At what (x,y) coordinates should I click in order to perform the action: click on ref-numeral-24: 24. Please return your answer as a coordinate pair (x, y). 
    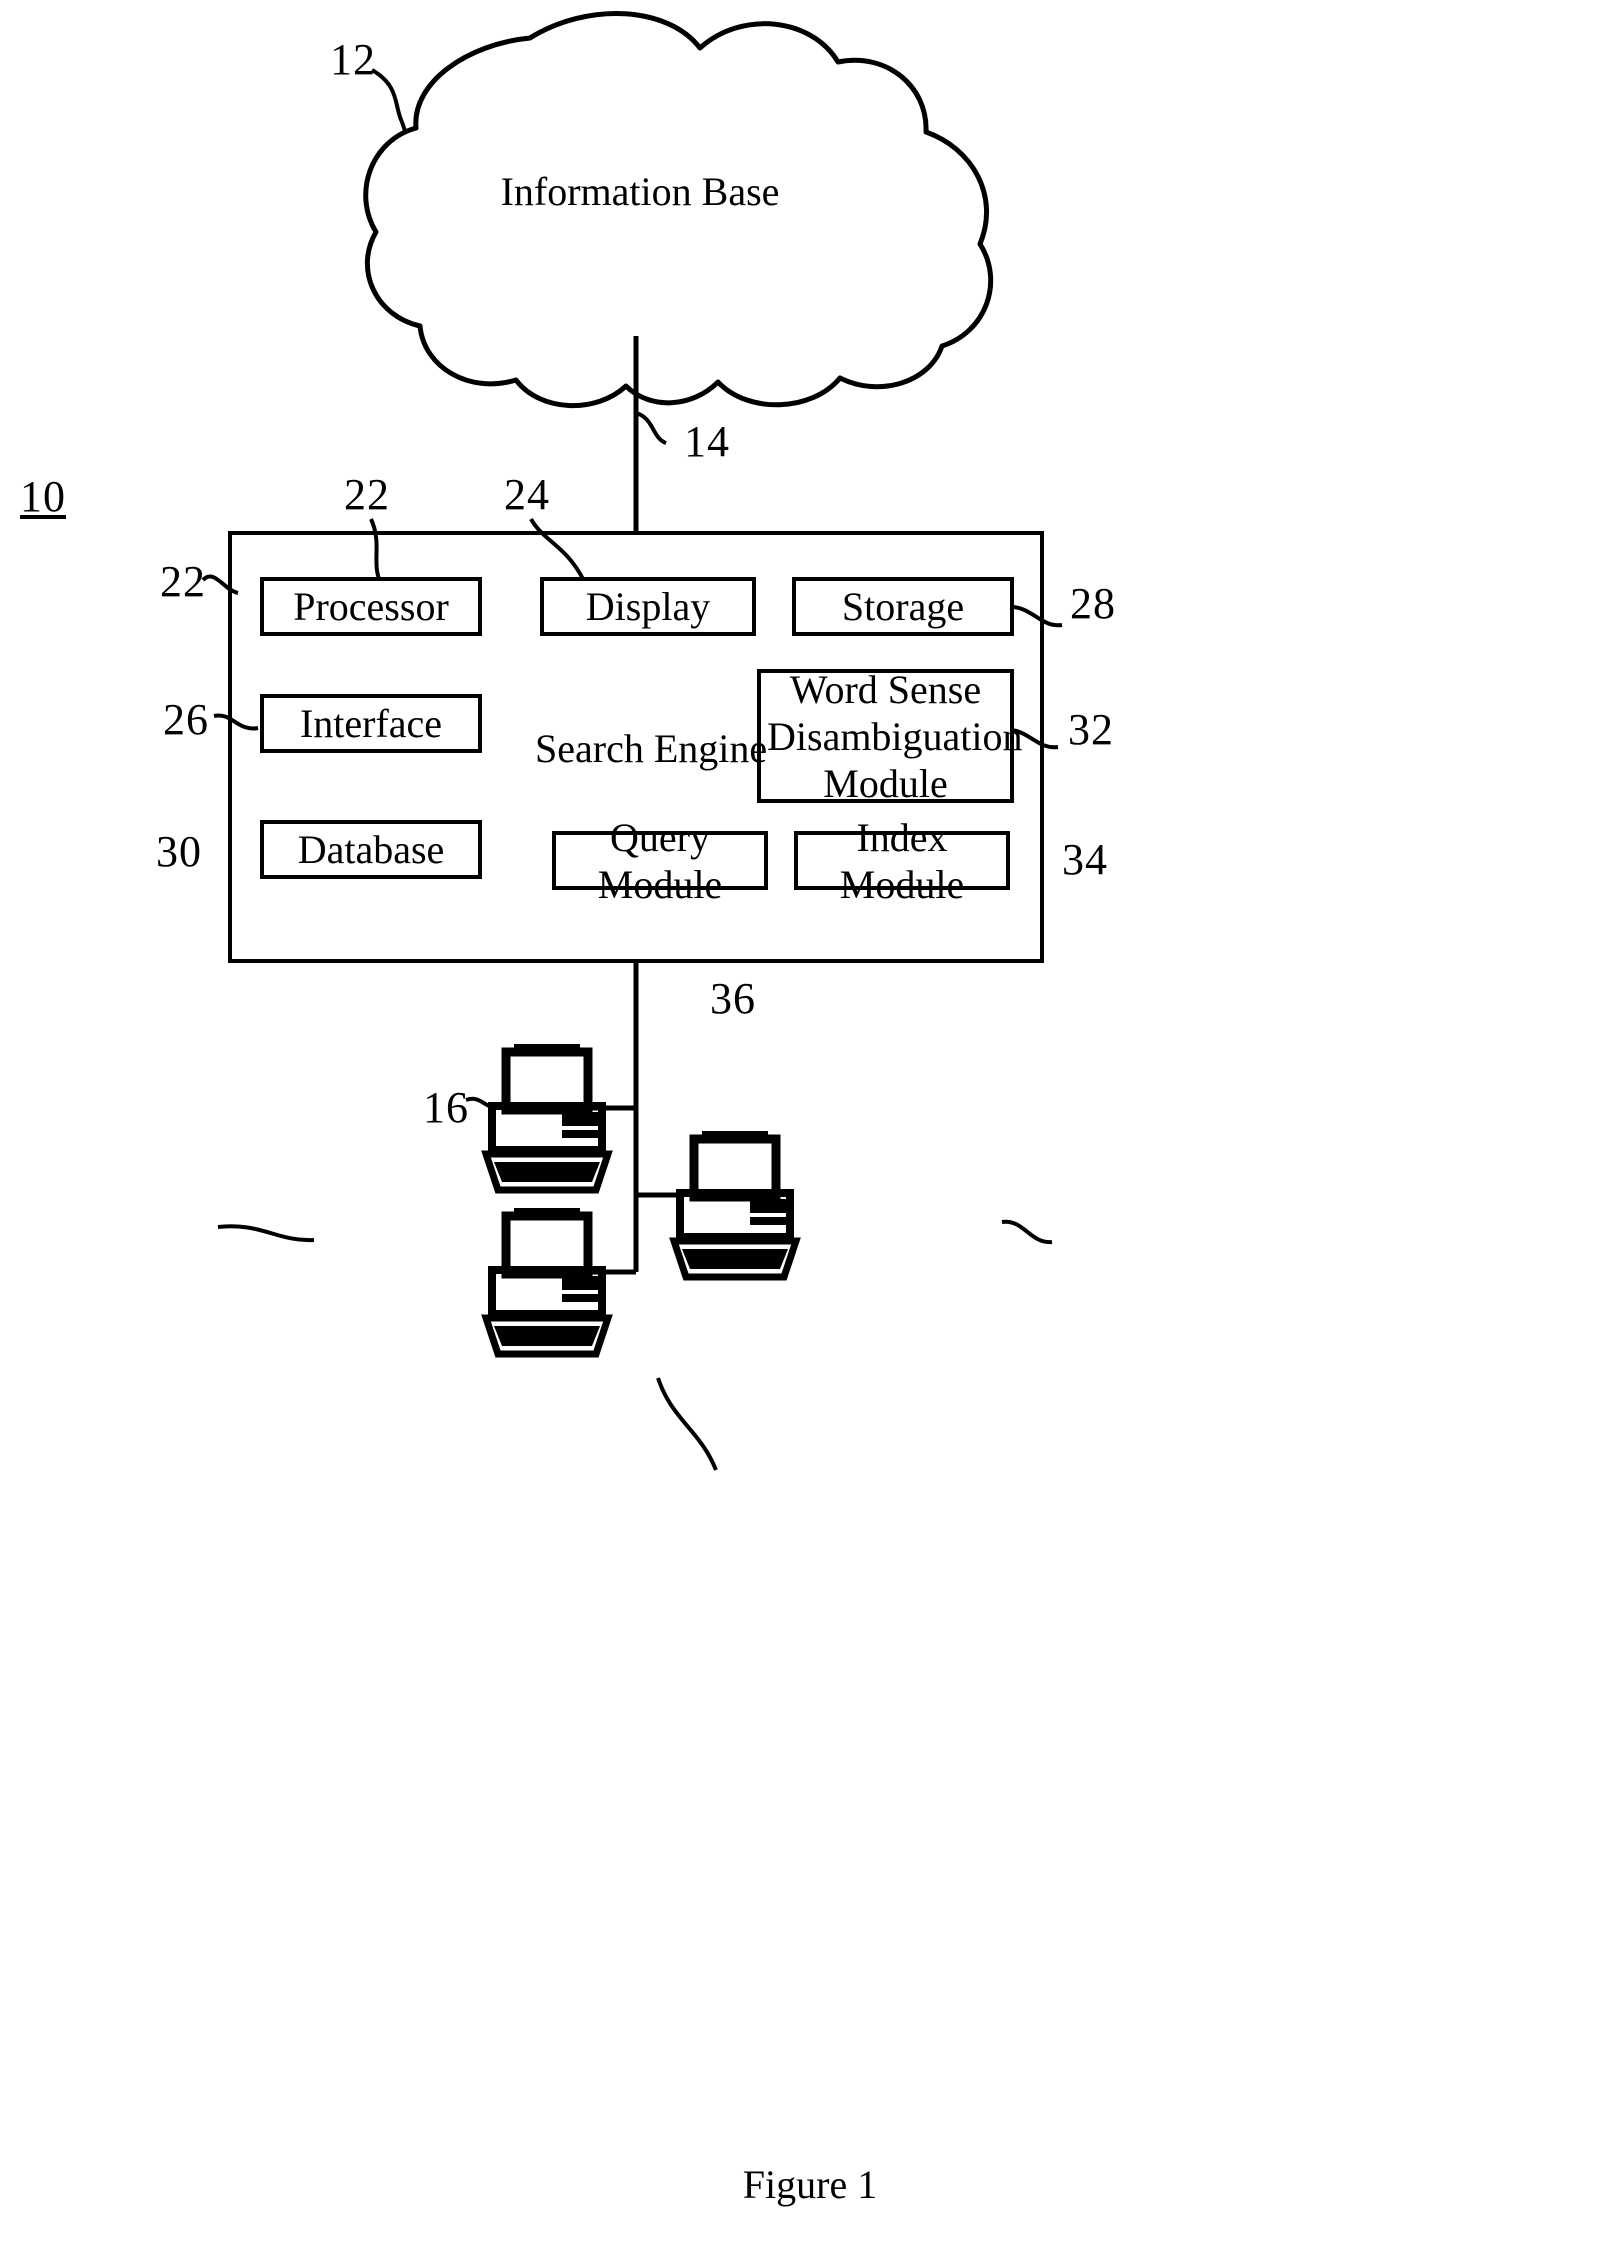
    Looking at the image, I should click on (527, 494).